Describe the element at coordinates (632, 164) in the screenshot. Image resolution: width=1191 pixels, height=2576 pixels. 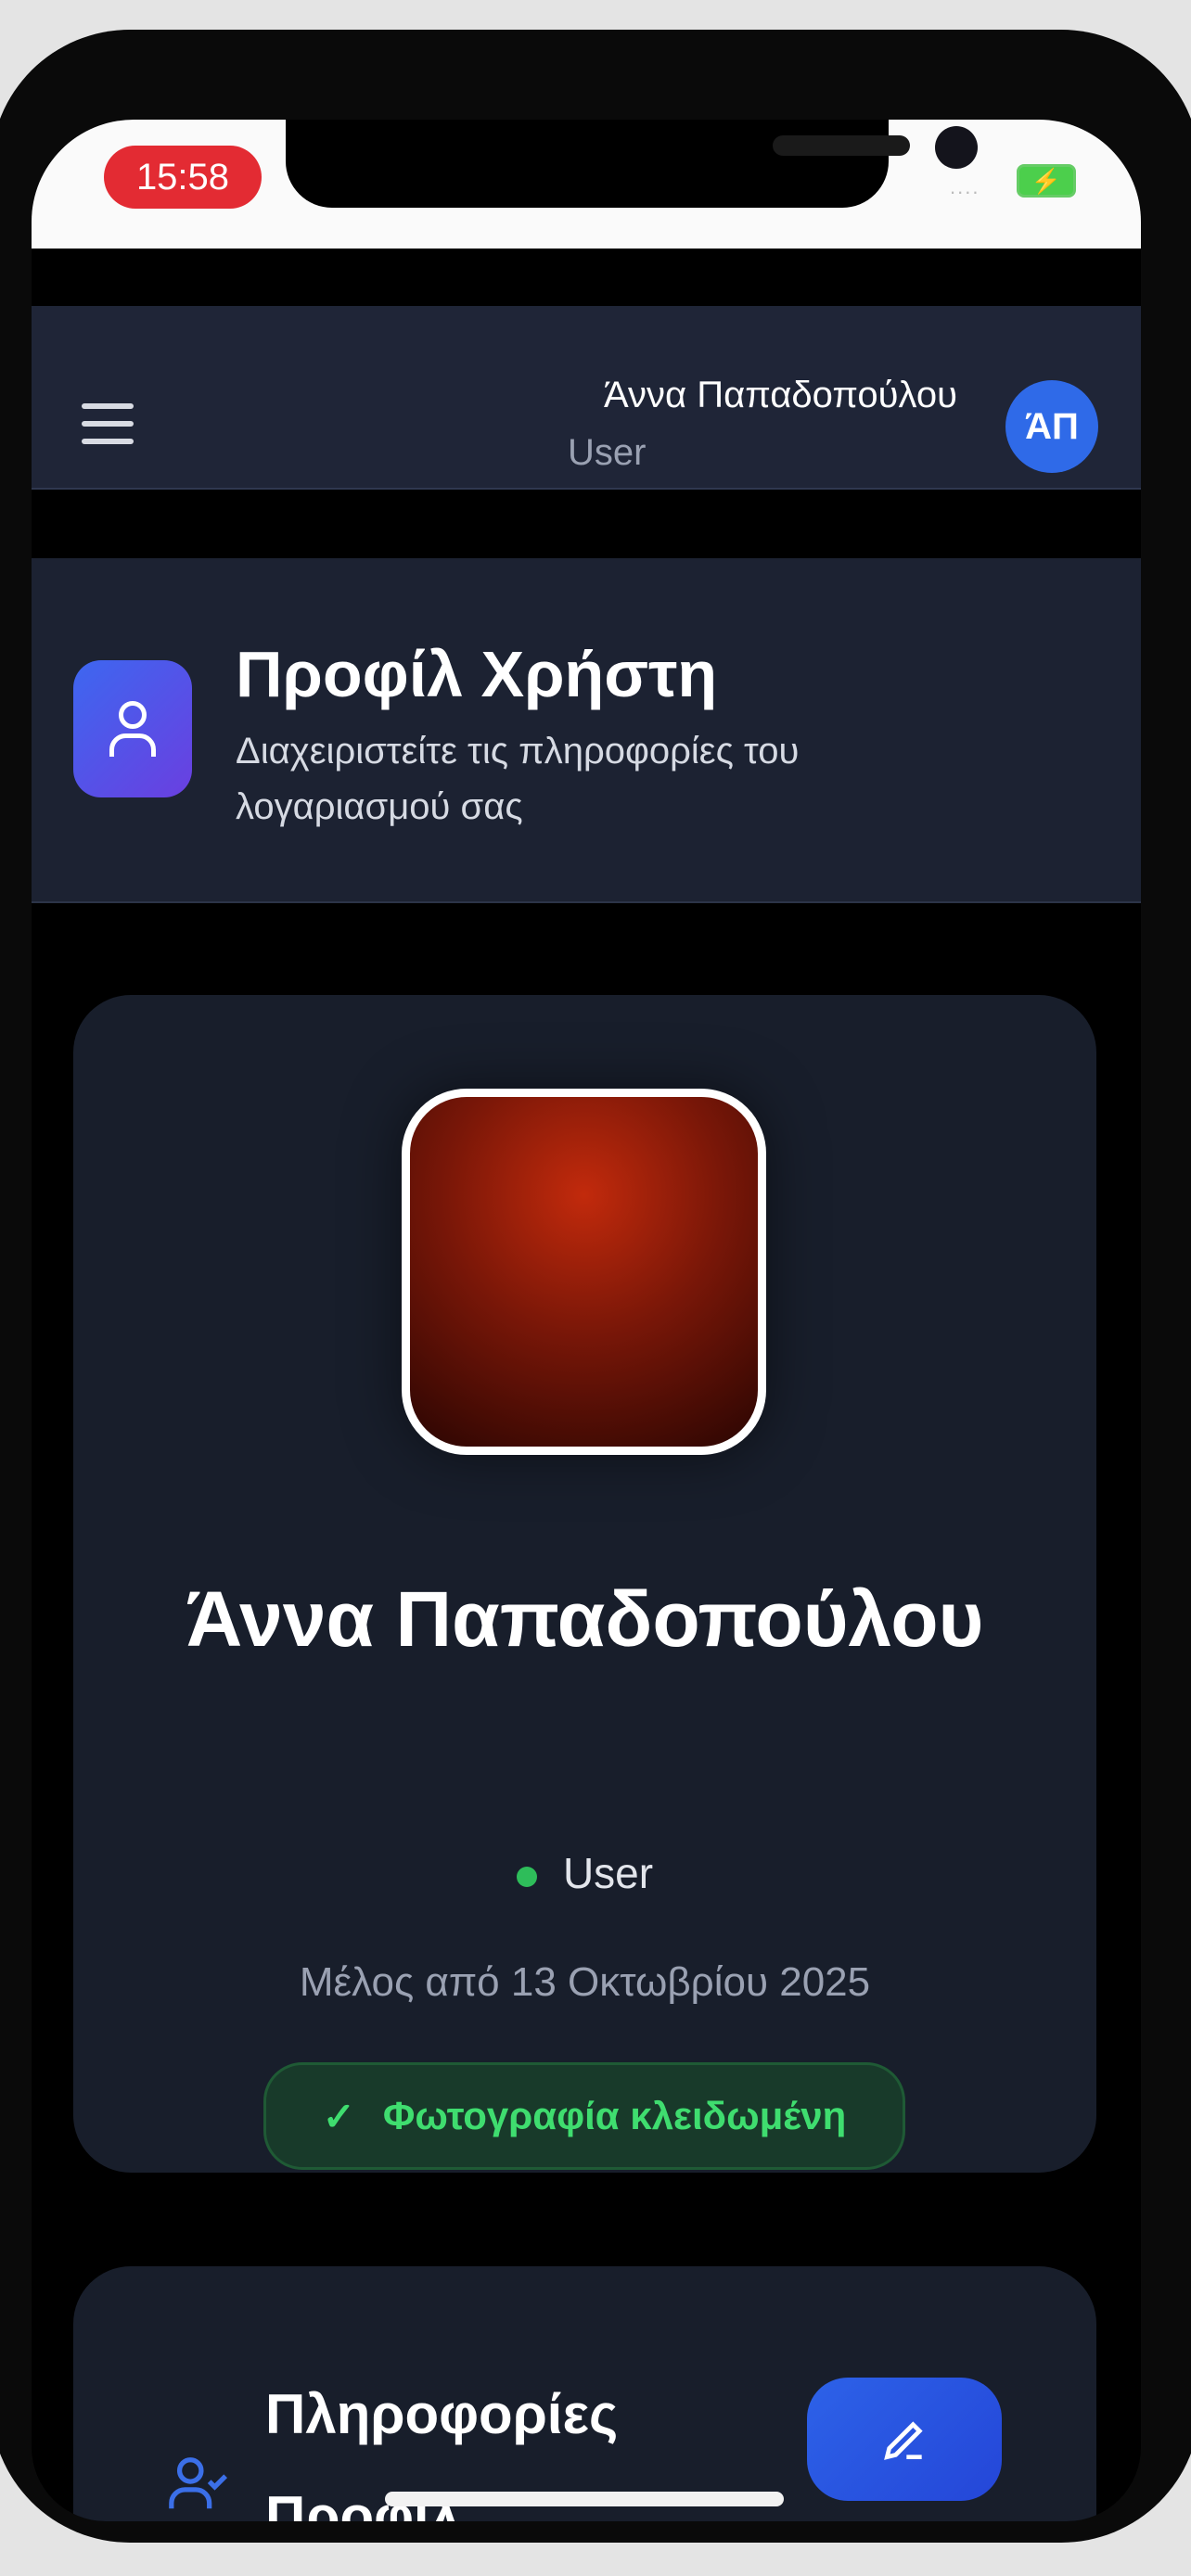
I see `notch` at that location.